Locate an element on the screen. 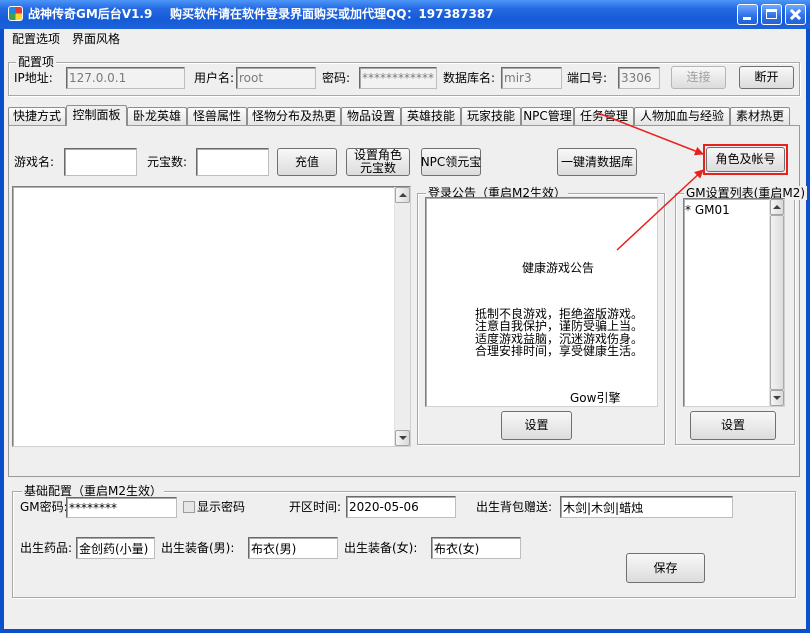 This screenshot has height=633, width=810. database-input is located at coordinates (531, 78).